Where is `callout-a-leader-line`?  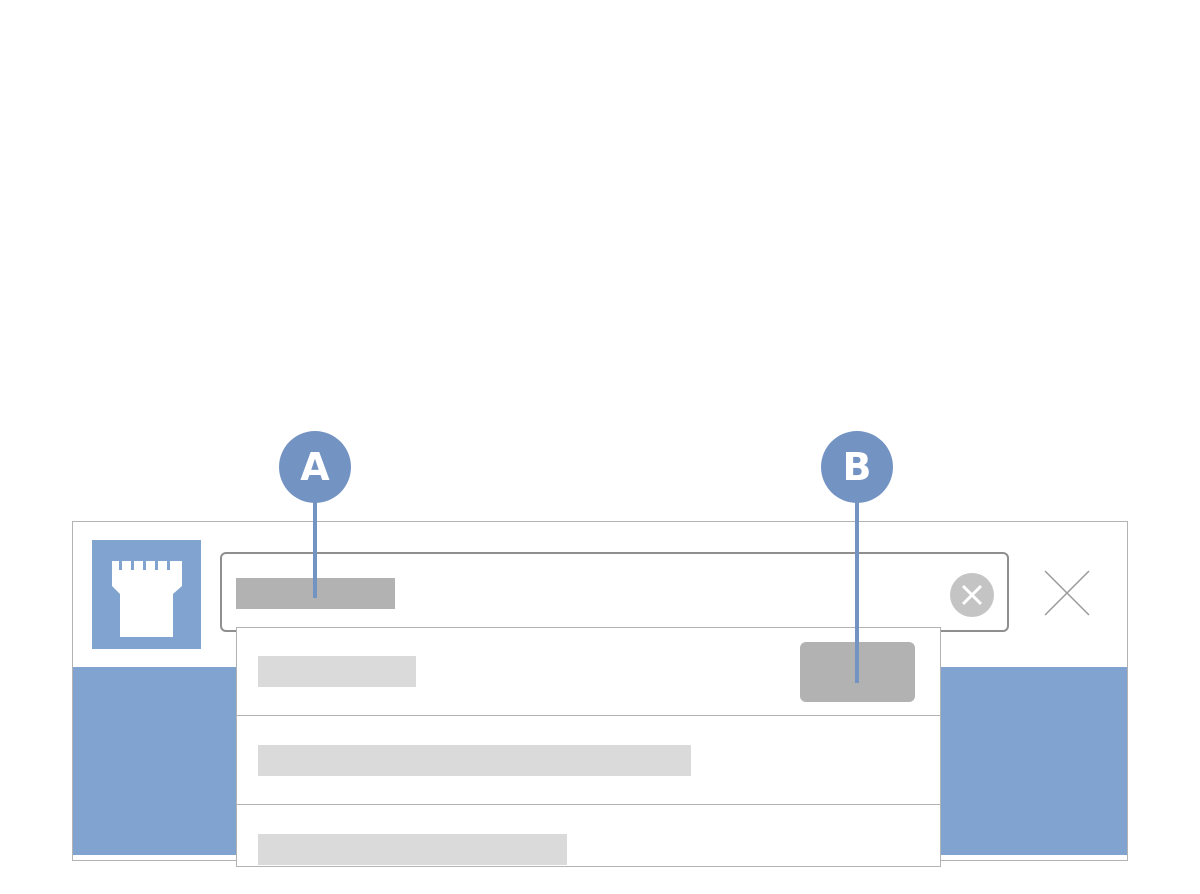 callout-a-leader-line is located at coordinates (315, 544).